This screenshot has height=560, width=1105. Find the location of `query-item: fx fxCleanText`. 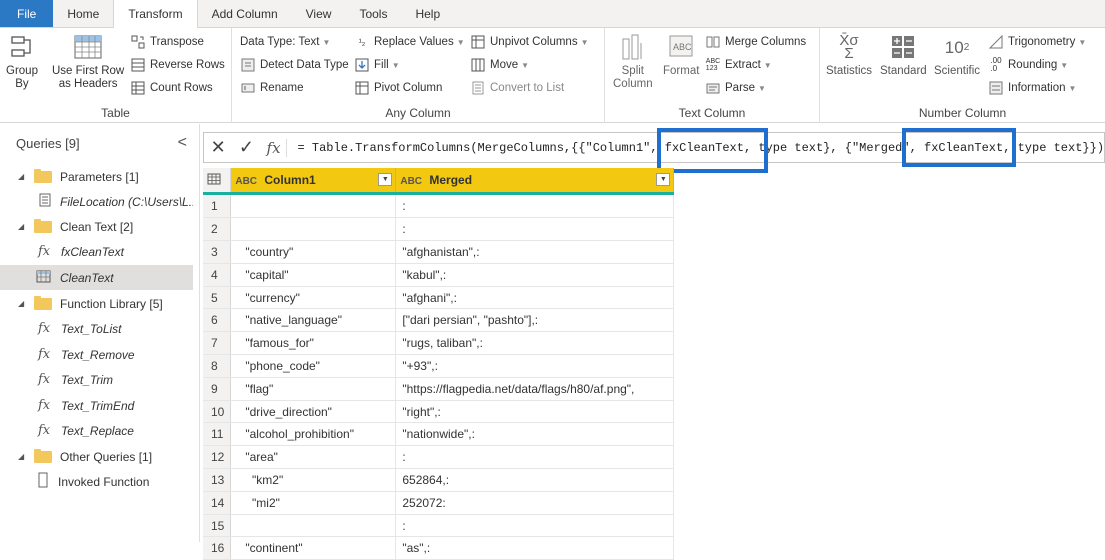

query-item: fx fxCleanText is located at coordinates (96, 251).